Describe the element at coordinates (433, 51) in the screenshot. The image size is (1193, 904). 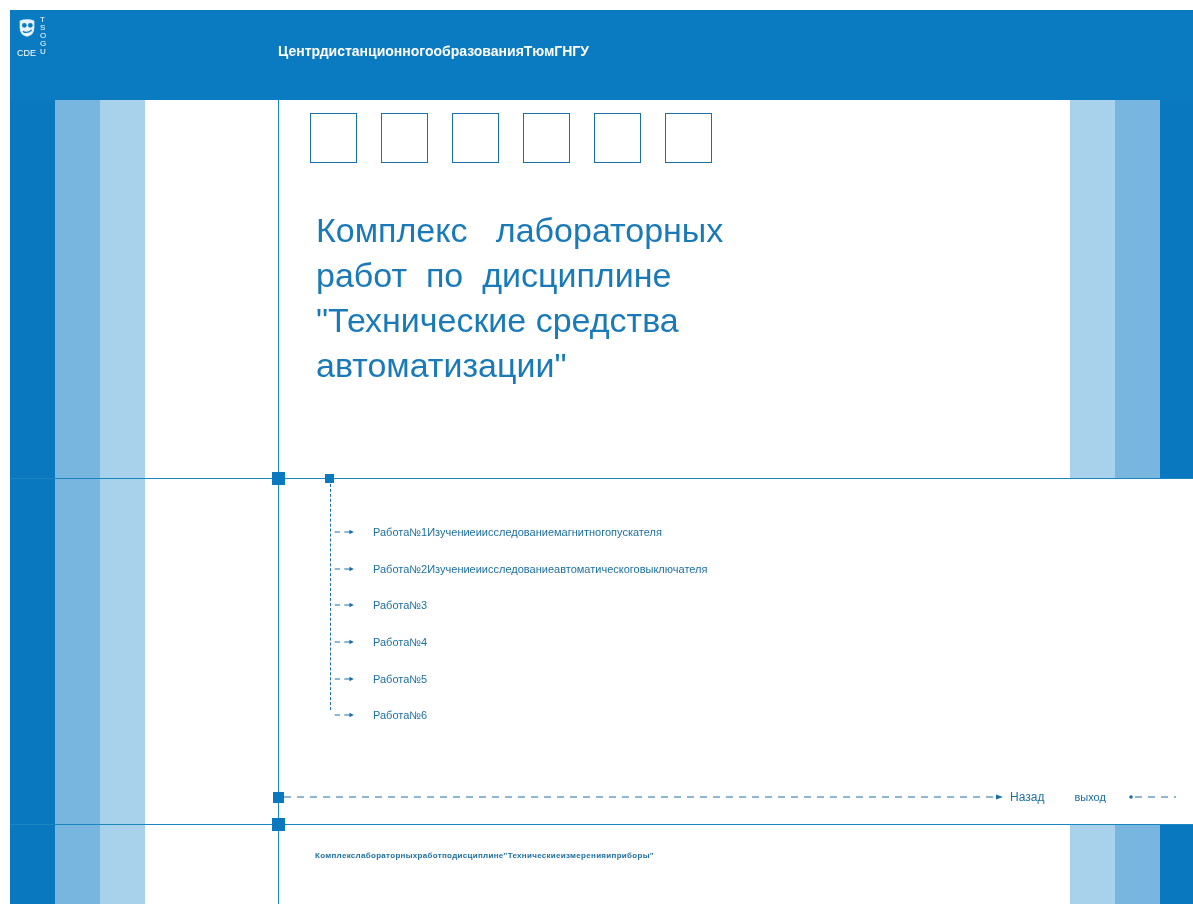
I see `header-title: ЦентрдистанционногообразованияТюмГНГУ` at that location.